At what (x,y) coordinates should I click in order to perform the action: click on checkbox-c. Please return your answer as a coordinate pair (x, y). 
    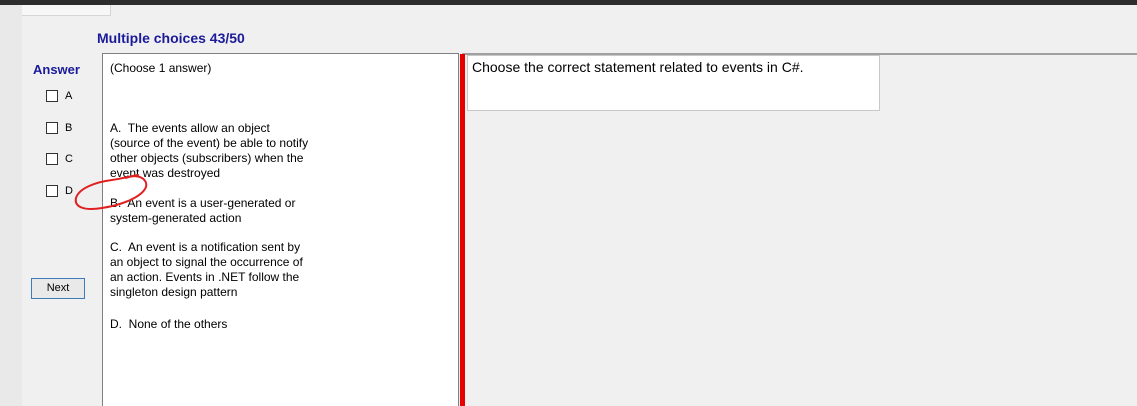
    Looking at the image, I should click on (52, 159).